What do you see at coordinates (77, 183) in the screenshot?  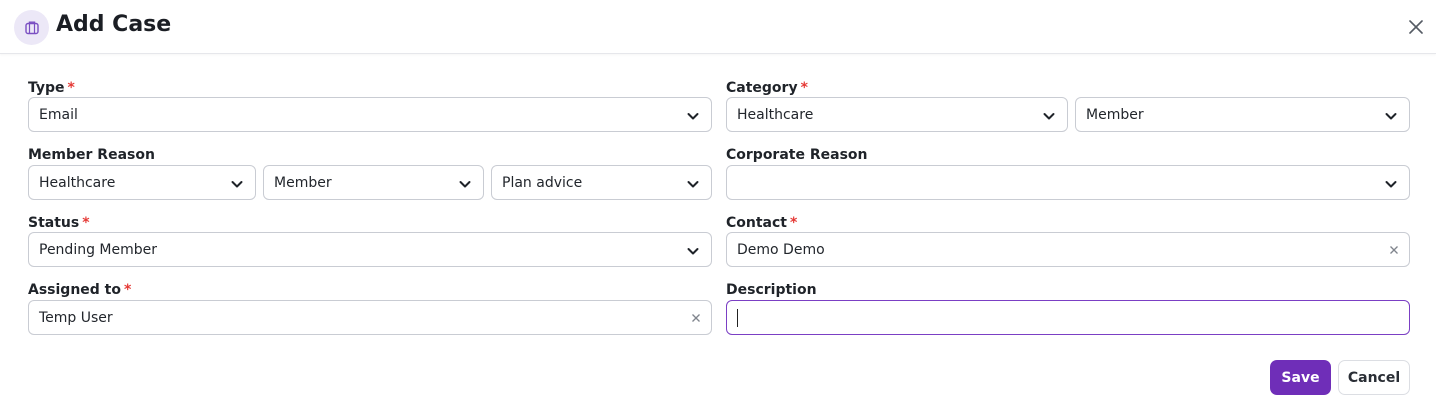 I see `member-reason-value-1: Healthcare` at bounding box center [77, 183].